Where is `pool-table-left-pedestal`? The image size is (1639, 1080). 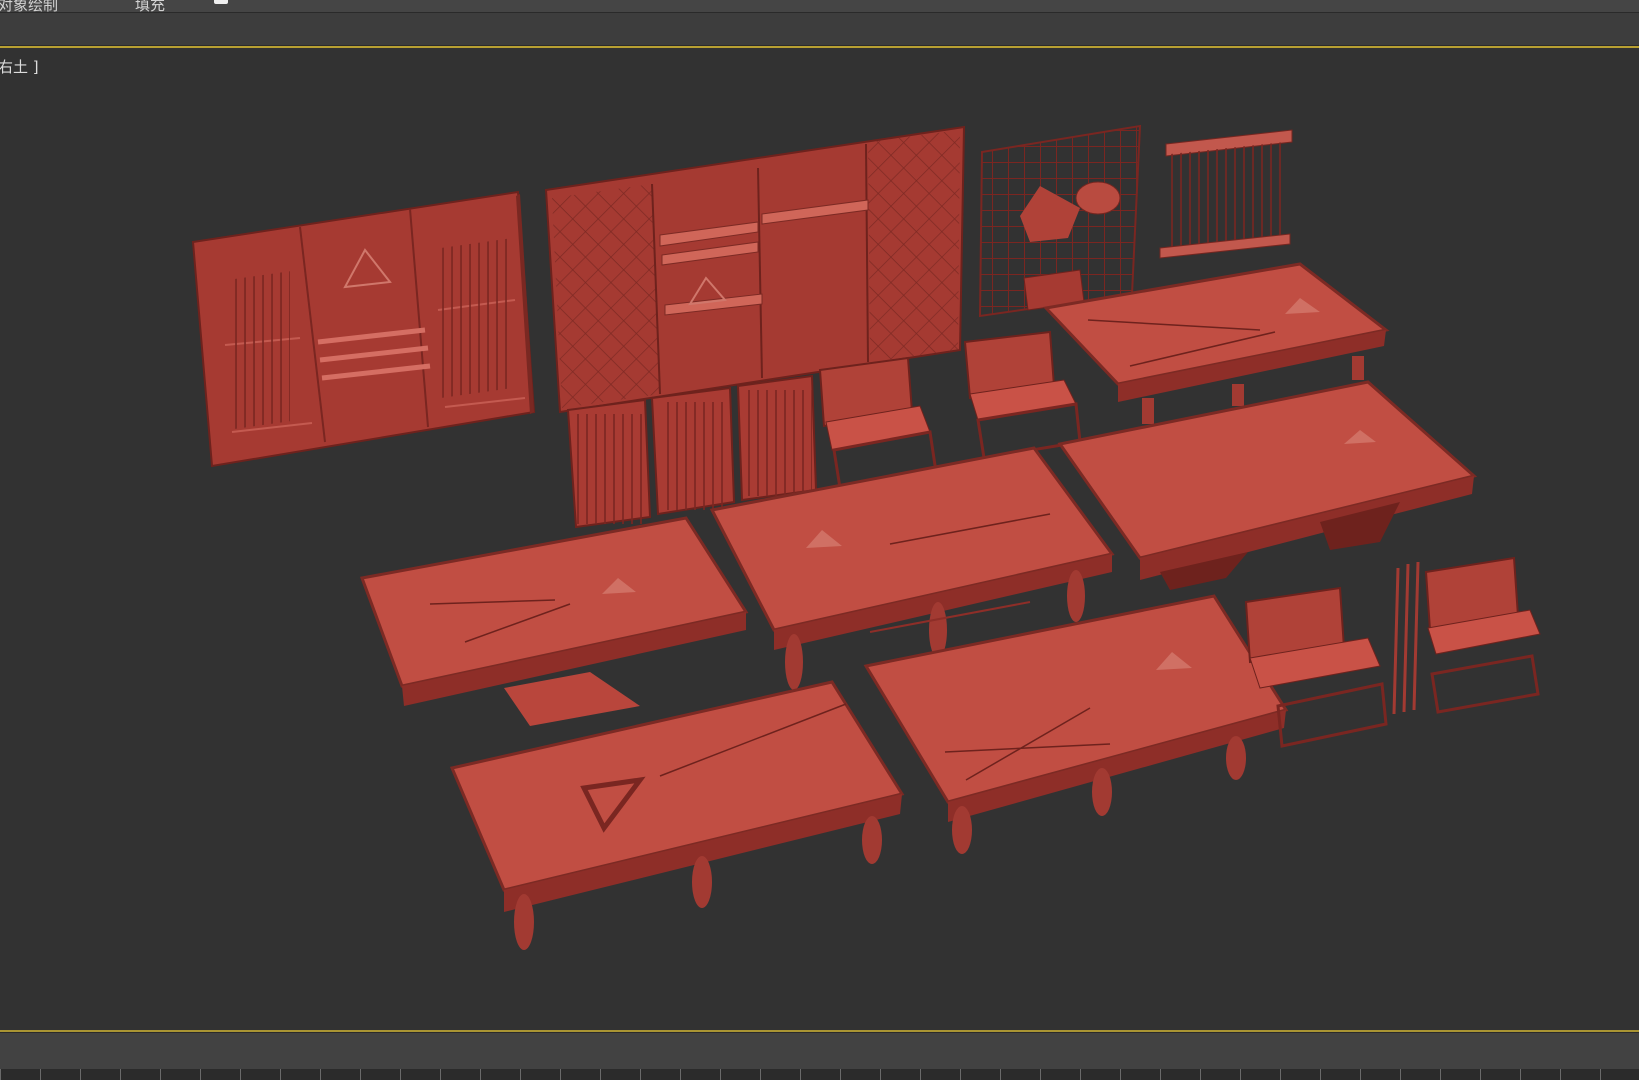
pool-table-left-pedestal is located at coordinates (554, 621).